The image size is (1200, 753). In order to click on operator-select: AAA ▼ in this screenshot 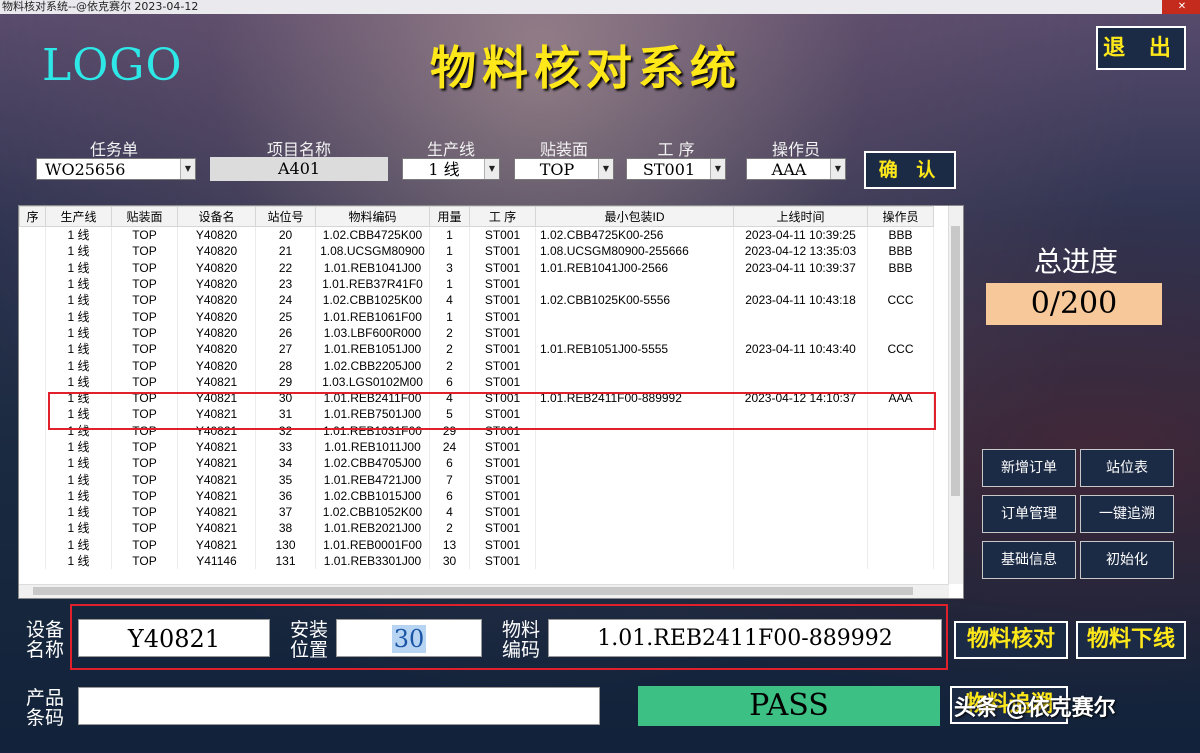, I will do `click(796, 169)`.